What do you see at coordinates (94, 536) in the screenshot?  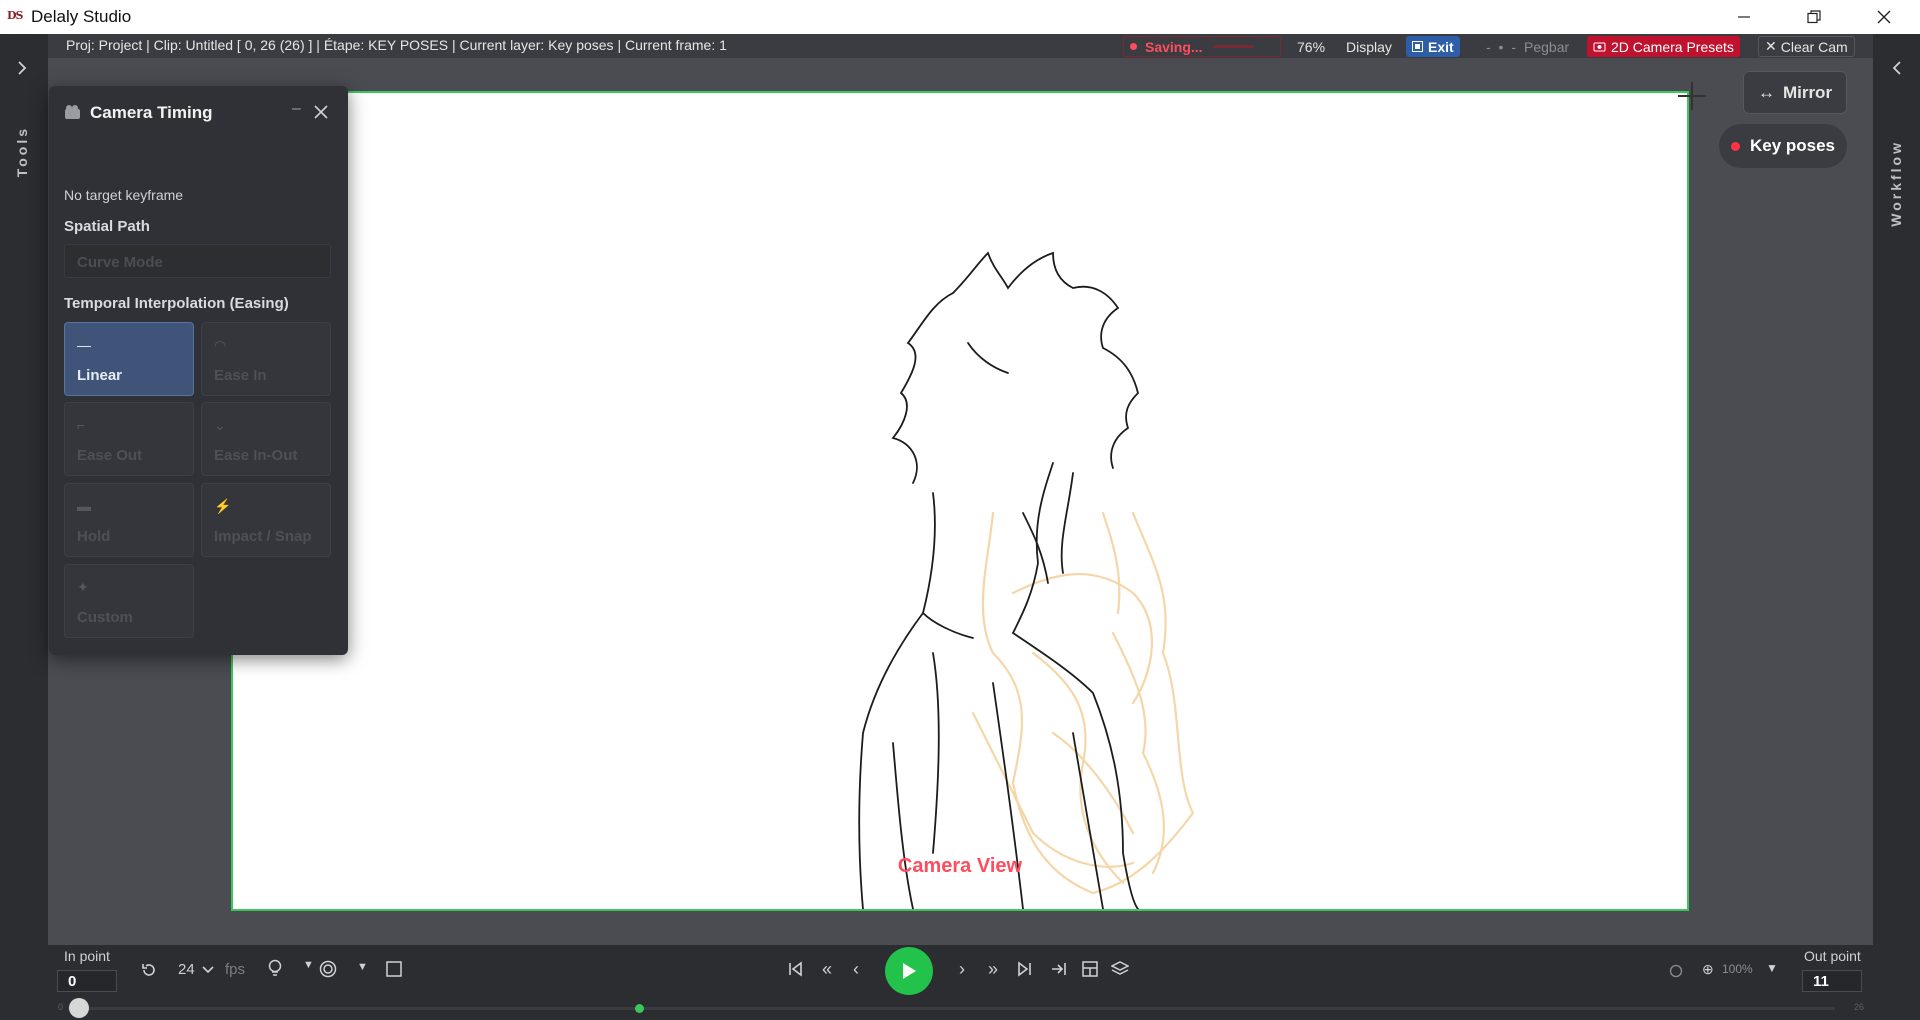 I see `easing-label: Hold` at bounding box center [94, 536].